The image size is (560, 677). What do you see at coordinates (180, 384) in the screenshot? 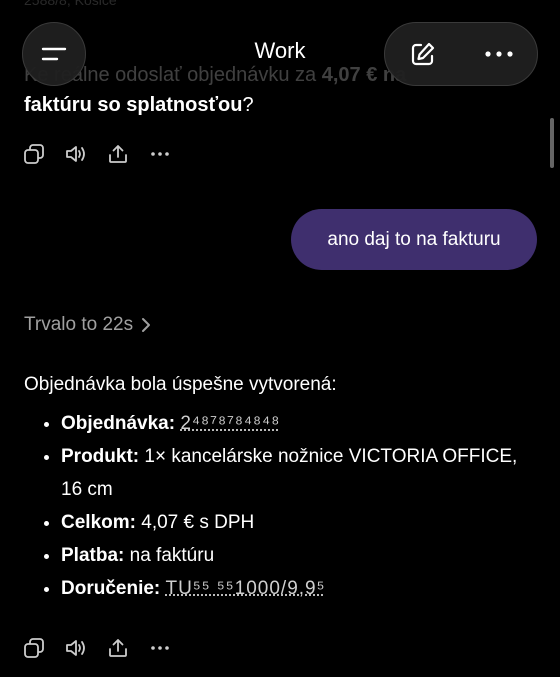
I see `answer-intro: Objednávka bola úspešne vytvorená:` at bounding box center [180, 384].